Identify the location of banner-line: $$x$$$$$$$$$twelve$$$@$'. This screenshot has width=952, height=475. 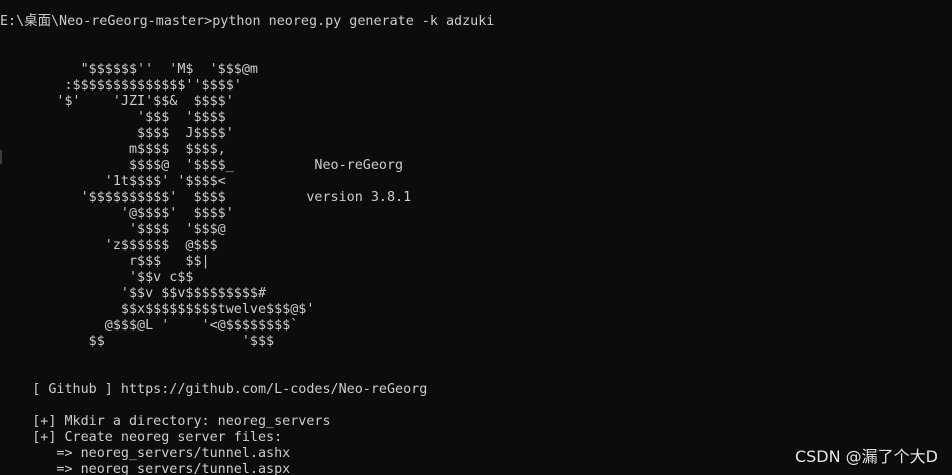
(157, 309).